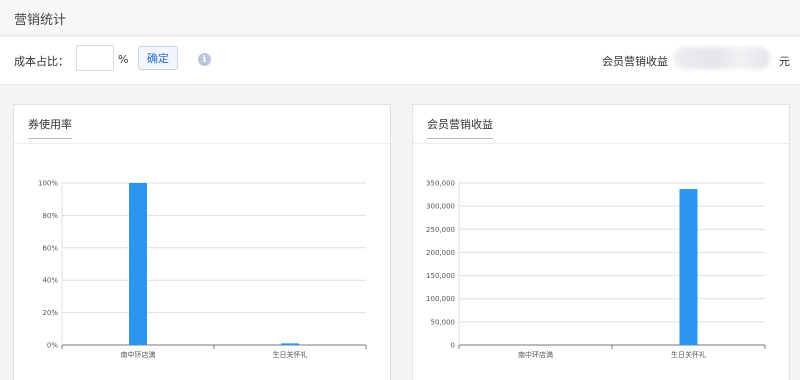 This screenshot has height=380, width=800. Describe the element at coordinates (123, 59) in the screenshot. I see `percent-sign: %` at that location.